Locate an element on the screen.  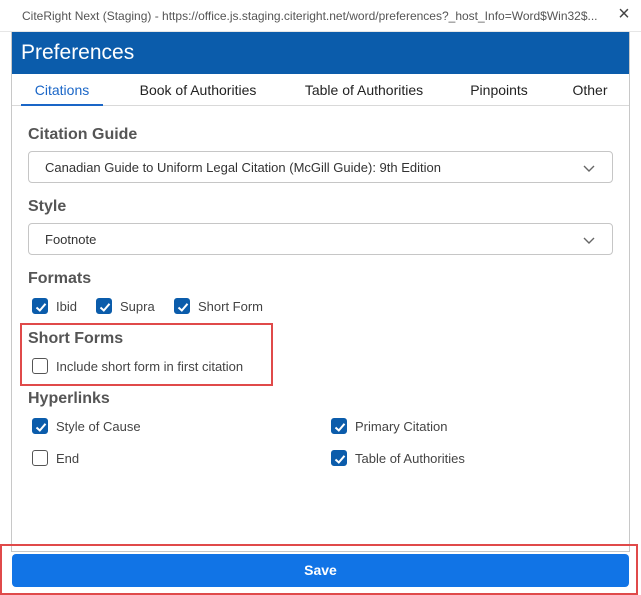
short-form-label: Short Form is located at coordinates (231, 306).